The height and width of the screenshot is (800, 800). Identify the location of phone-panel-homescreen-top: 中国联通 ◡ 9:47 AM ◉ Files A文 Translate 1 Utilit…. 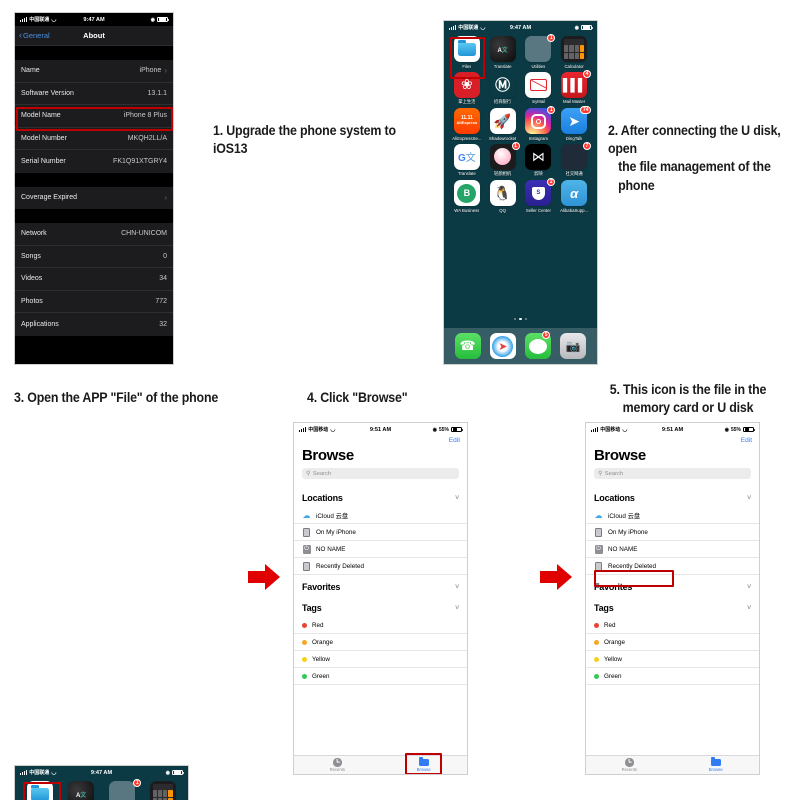
(520, 192).